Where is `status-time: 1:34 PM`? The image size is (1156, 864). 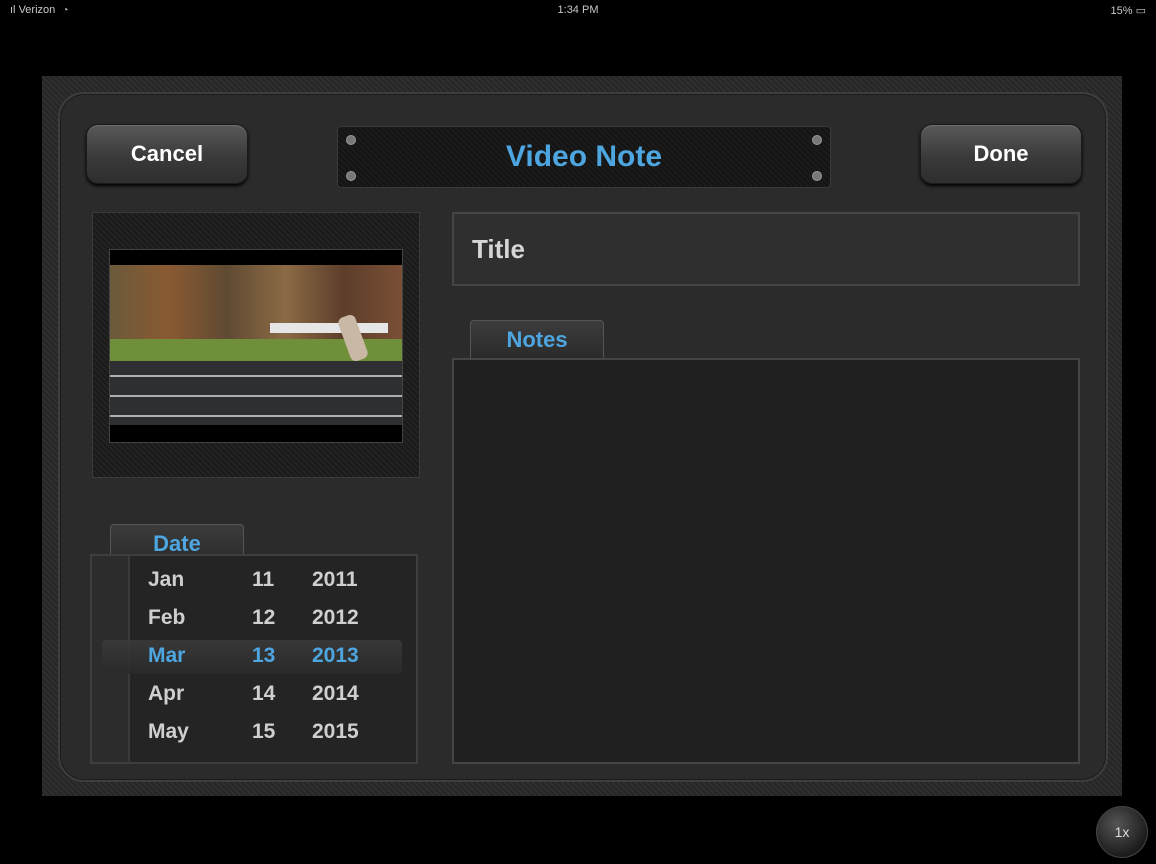
status-time: 1:34 PM is located at coordinates (578, 10).